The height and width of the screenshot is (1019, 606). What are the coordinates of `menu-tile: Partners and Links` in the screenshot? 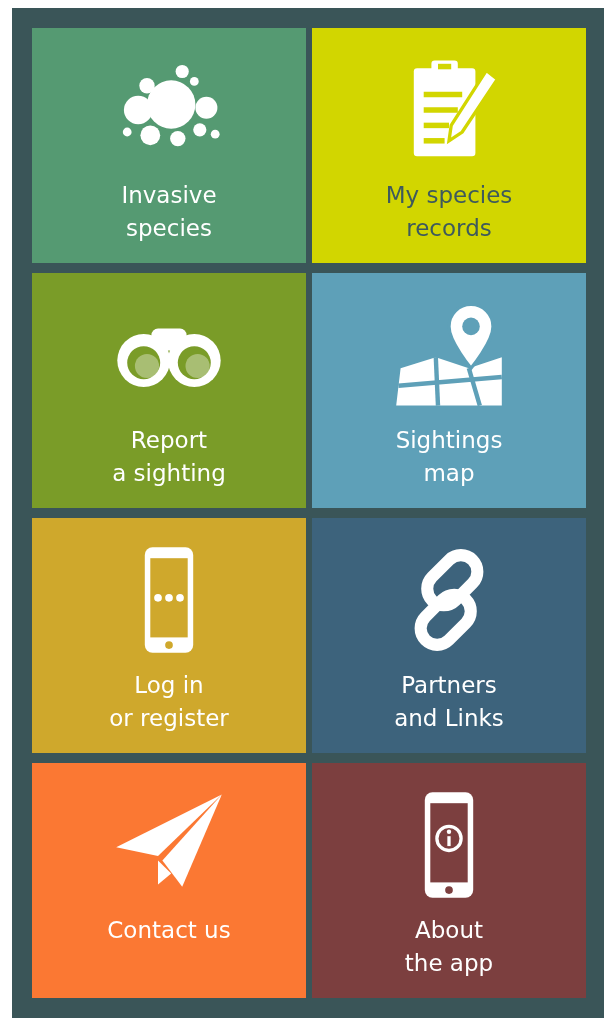 It's located at (449, 635).